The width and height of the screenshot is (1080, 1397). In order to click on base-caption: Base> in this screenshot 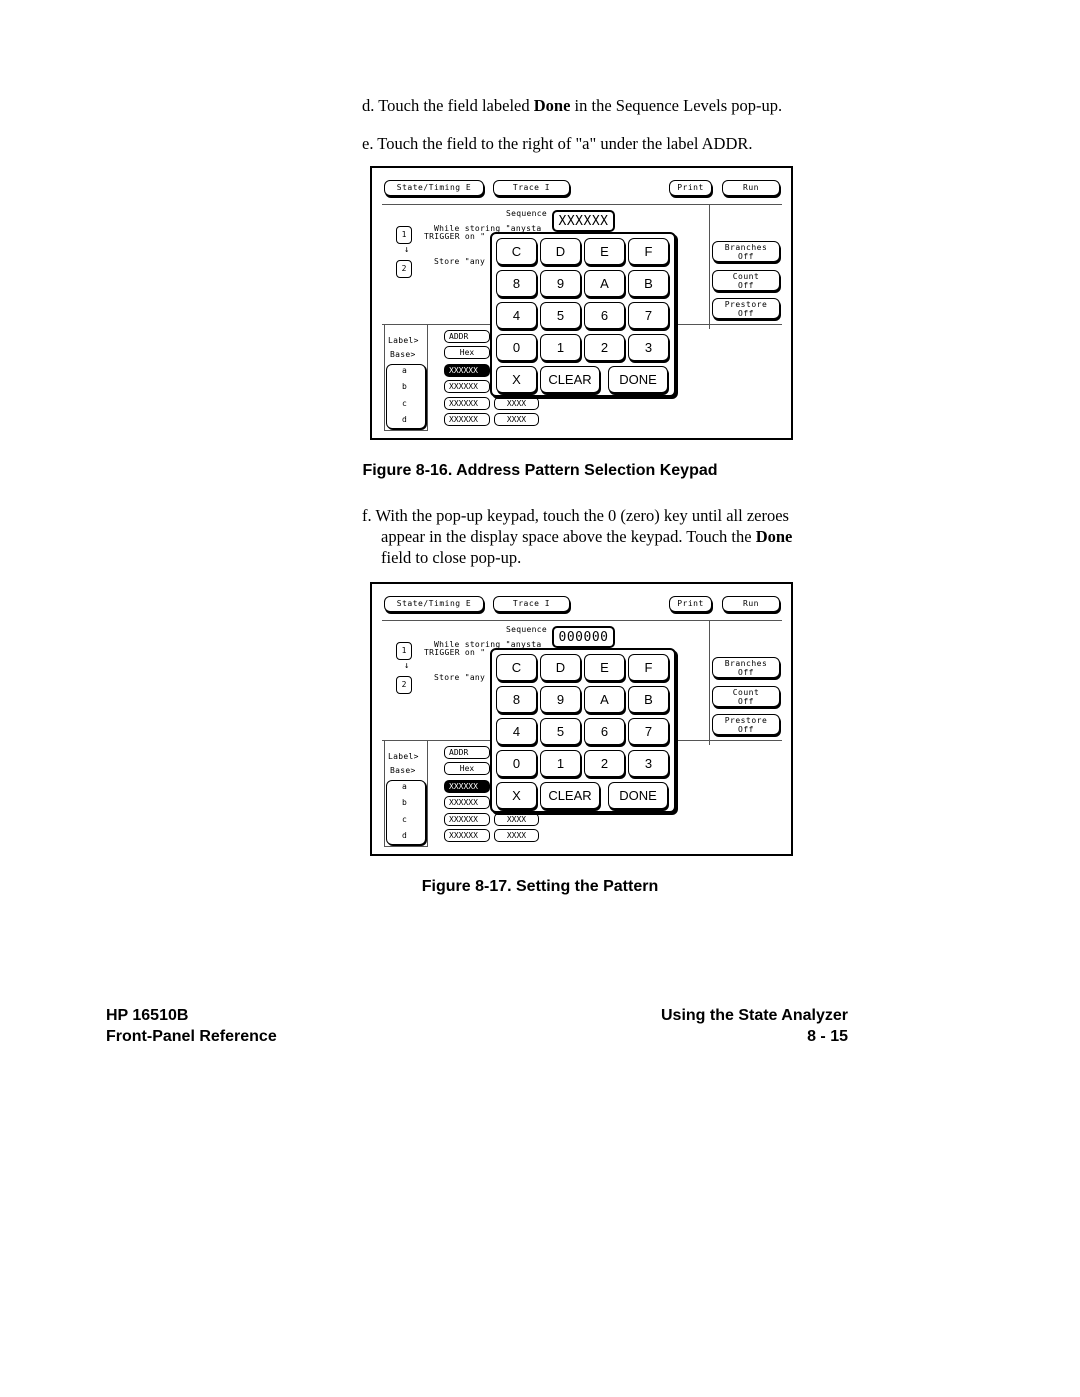, I will do `click(403, 770)`.